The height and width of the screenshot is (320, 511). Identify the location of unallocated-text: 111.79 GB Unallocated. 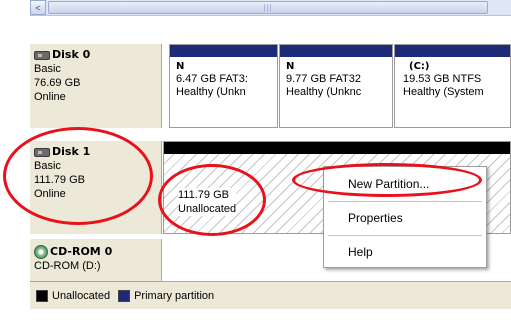
(207, 202).